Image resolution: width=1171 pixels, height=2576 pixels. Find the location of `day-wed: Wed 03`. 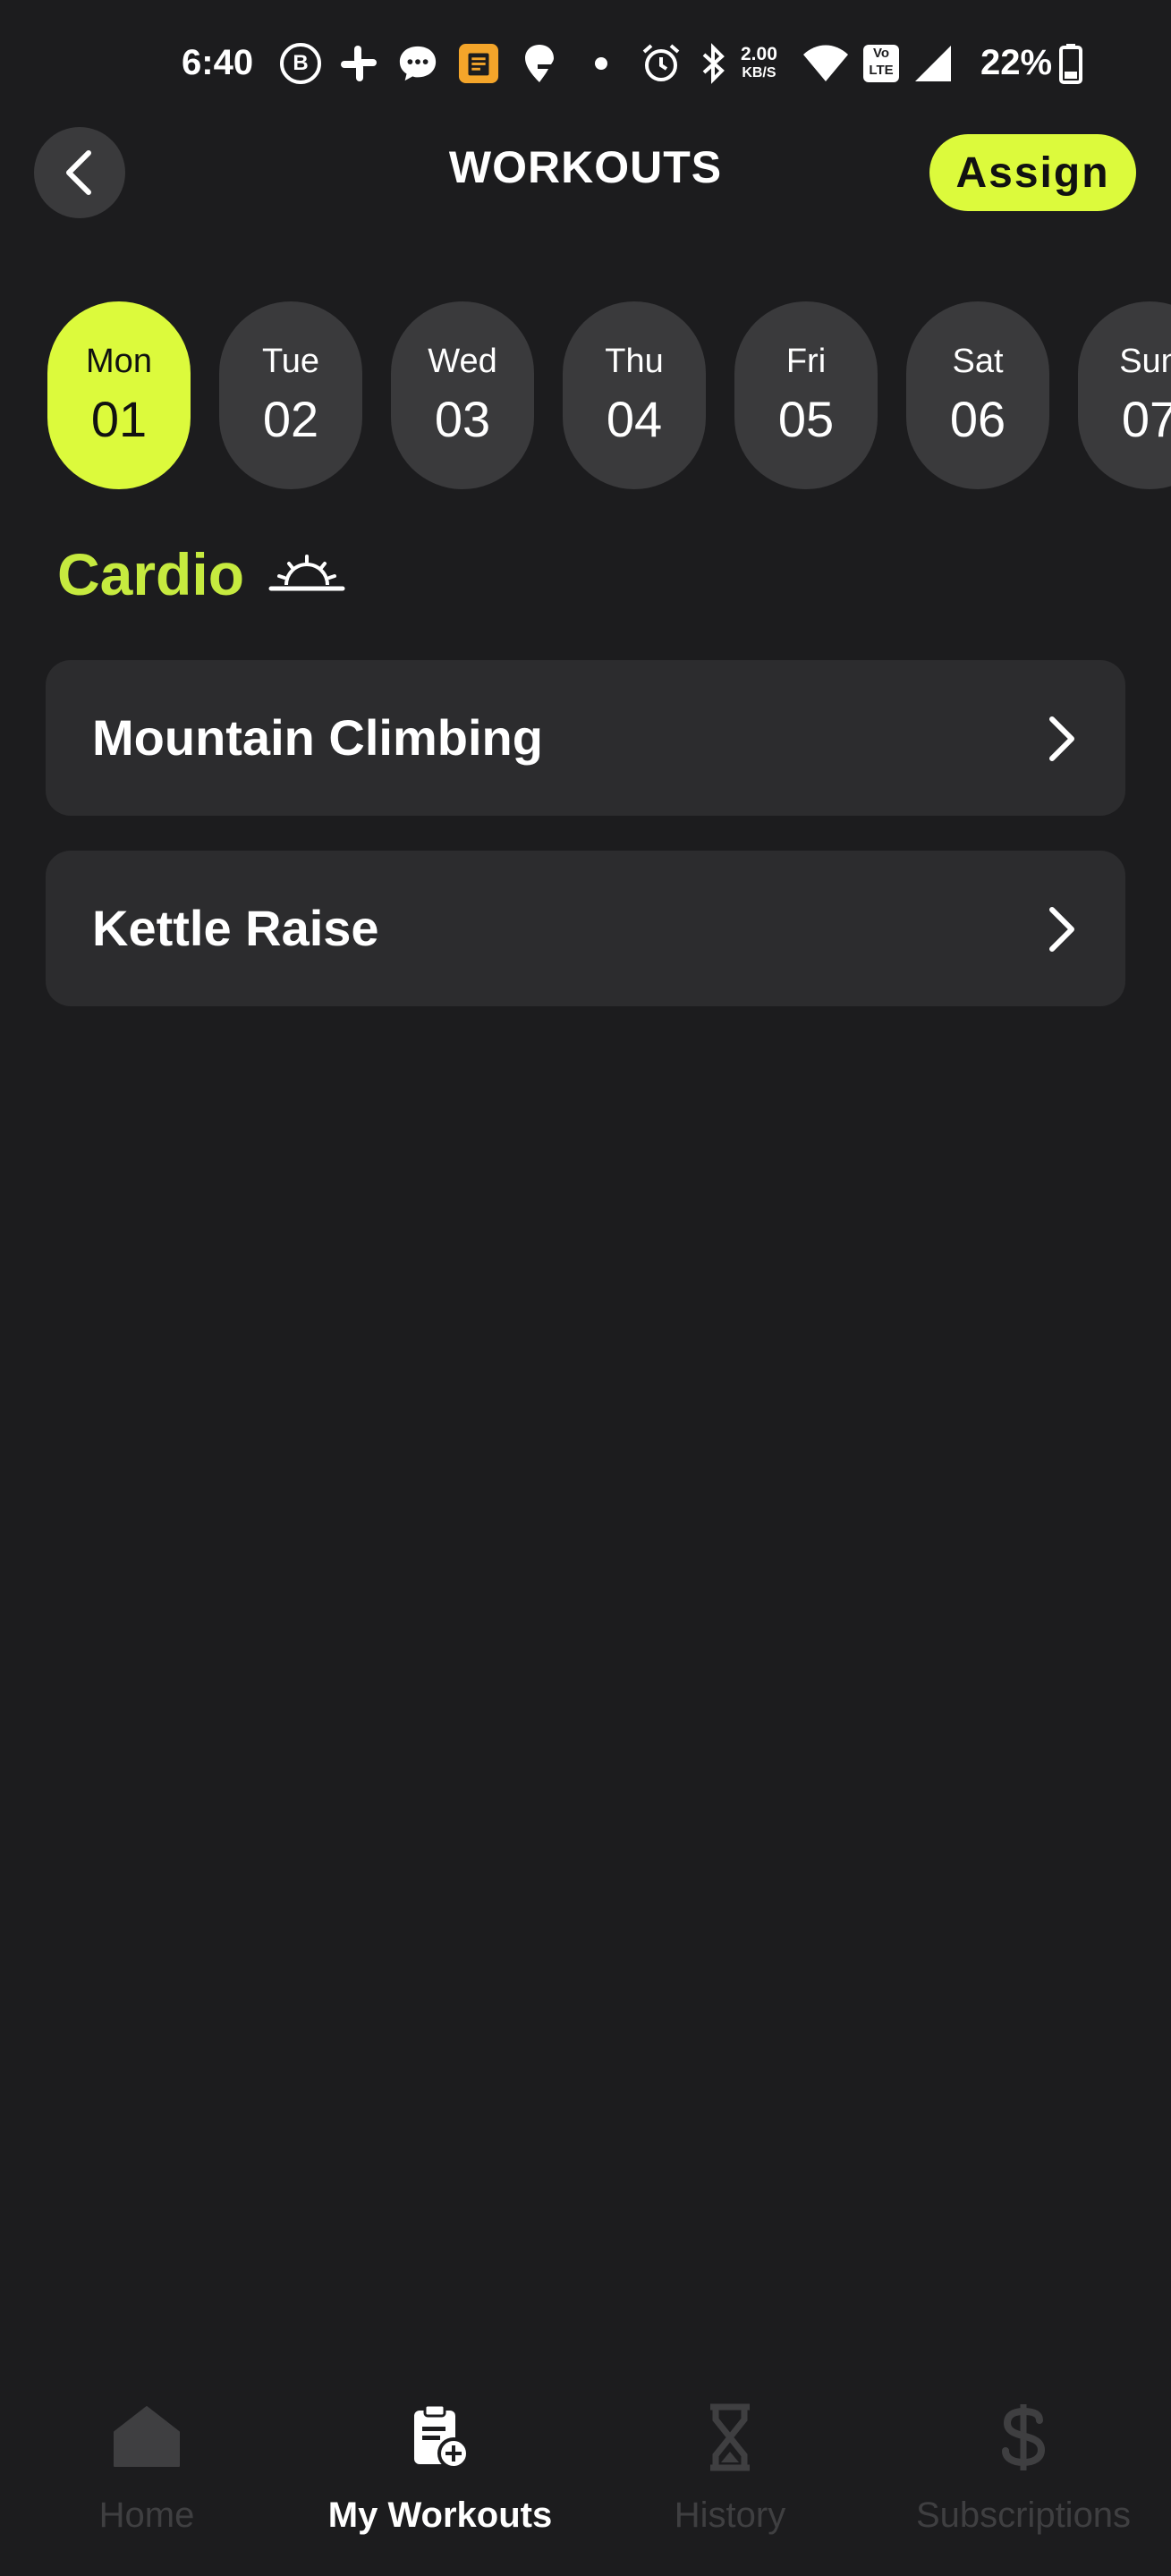

day-wed: Wed 03 is located at coordinates (463, 395).